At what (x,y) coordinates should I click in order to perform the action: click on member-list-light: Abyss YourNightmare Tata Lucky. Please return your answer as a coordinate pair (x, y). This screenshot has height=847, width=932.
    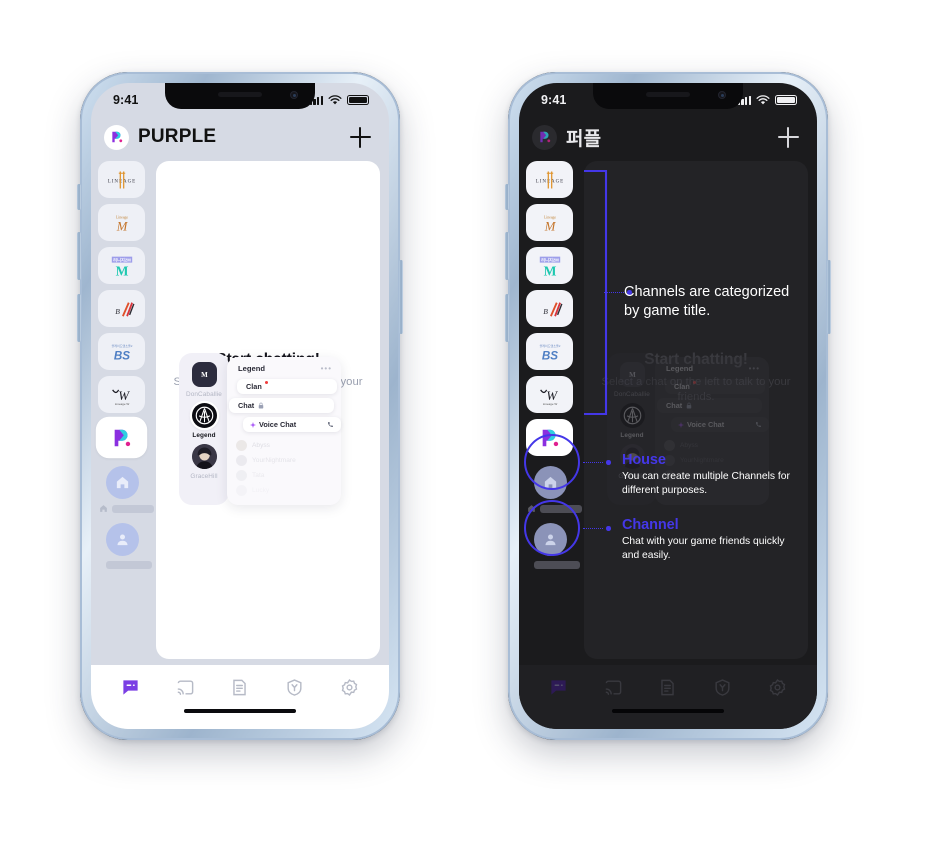
    Looking at the image, I should click on (284, 466).